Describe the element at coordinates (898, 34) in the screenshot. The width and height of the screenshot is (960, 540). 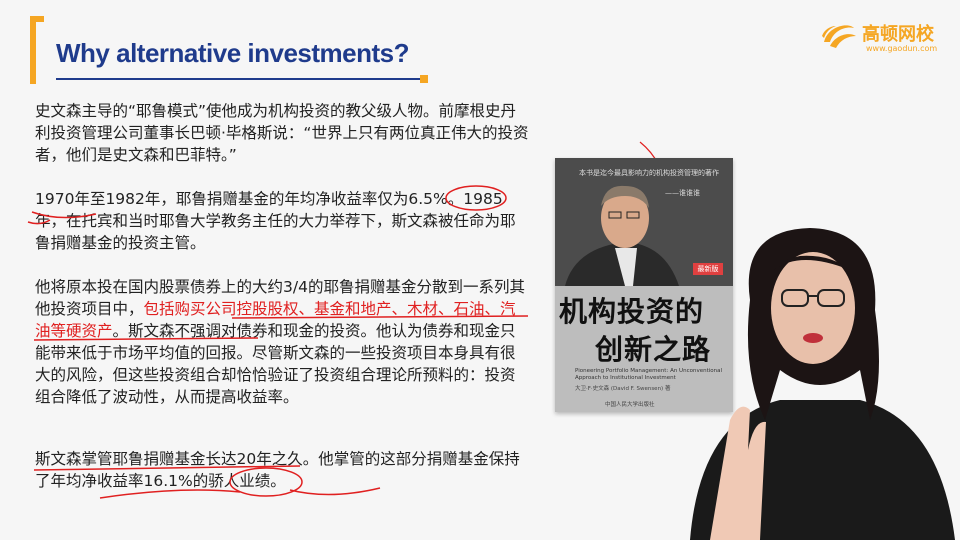
I see `logo-name: 高顿网校` at that location.